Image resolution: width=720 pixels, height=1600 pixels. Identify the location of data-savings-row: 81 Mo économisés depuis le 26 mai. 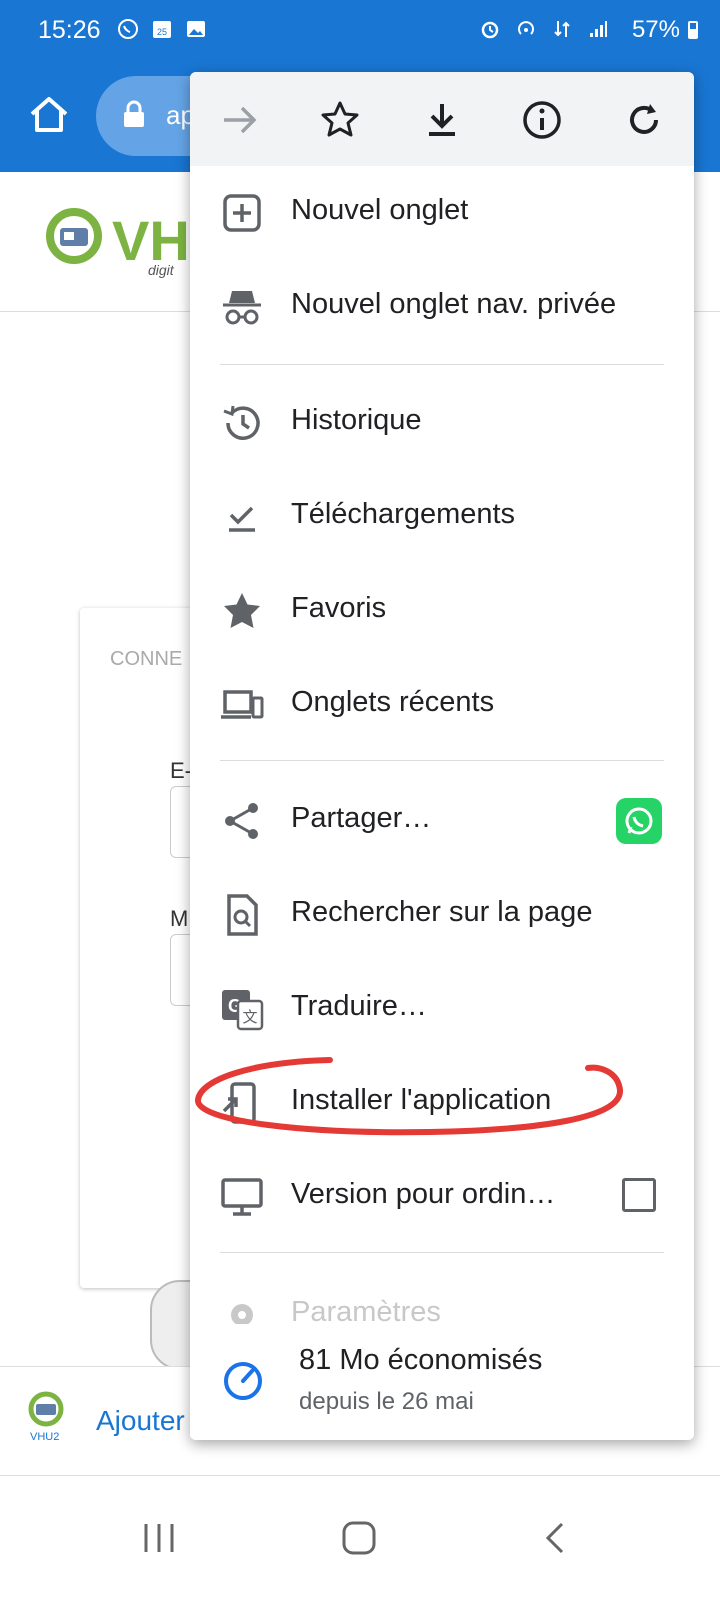
(442, 1382).